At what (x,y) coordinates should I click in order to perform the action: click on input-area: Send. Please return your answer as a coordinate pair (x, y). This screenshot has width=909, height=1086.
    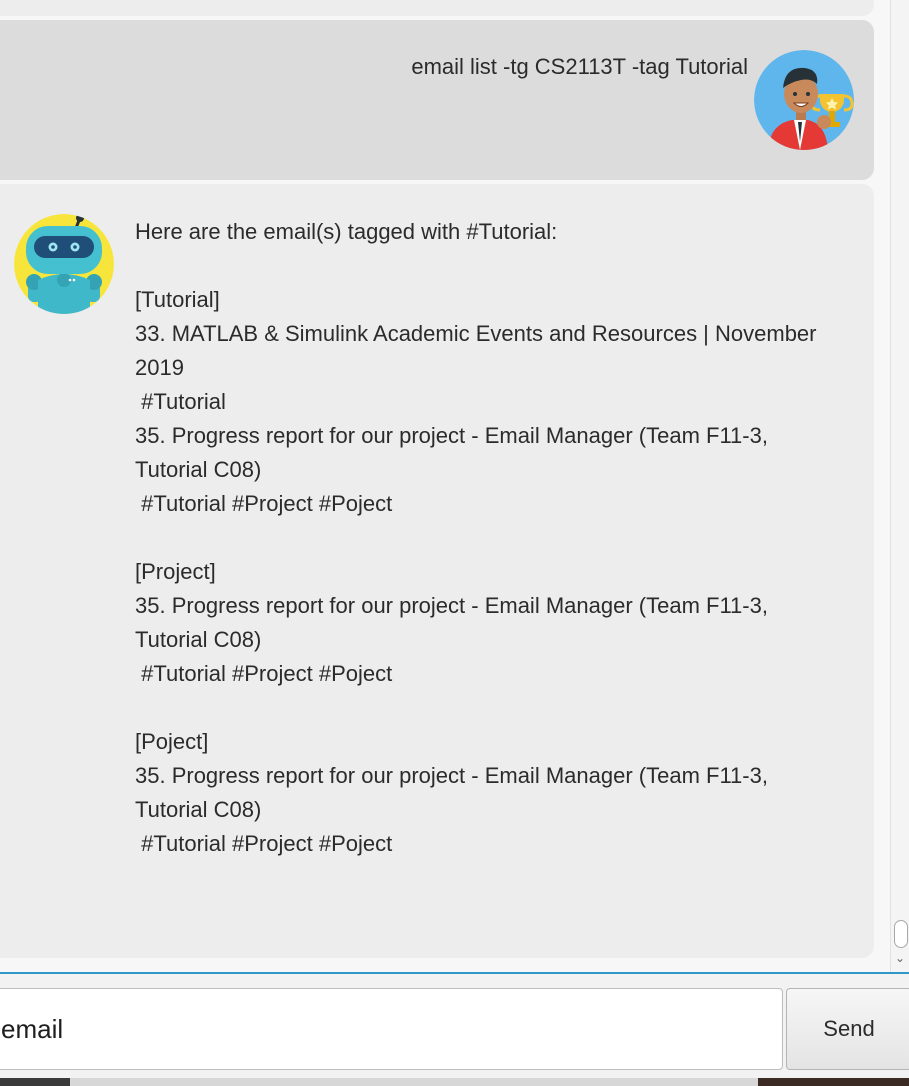
    Looking at the image, I should click on (454, 1026).